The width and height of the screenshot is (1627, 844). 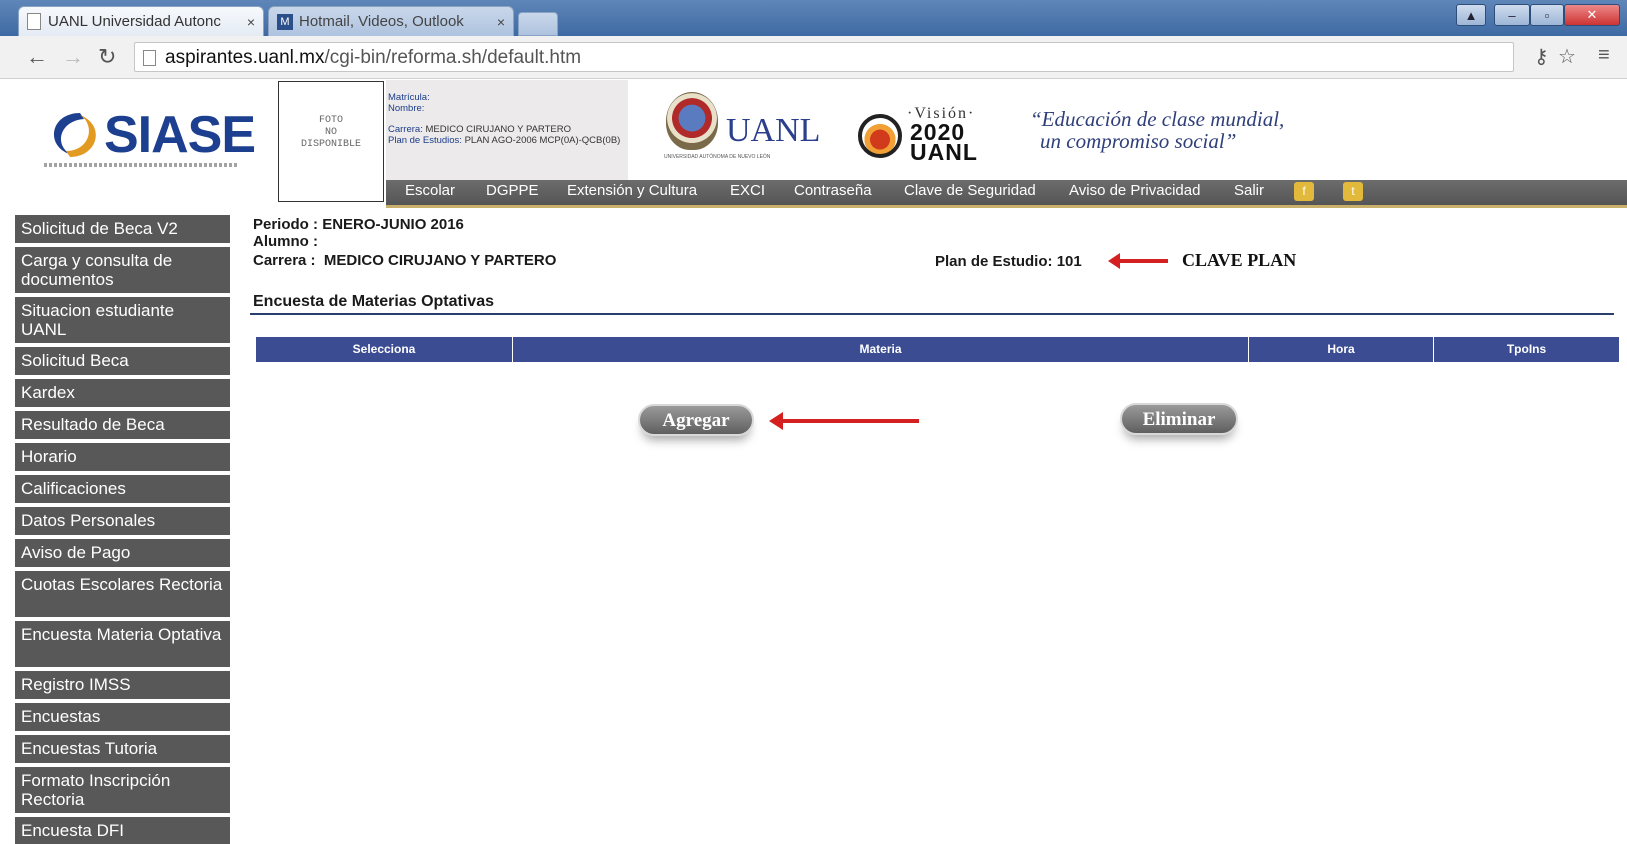 I want to click on menu-icon: ≡, so click(x=1604, y=55).